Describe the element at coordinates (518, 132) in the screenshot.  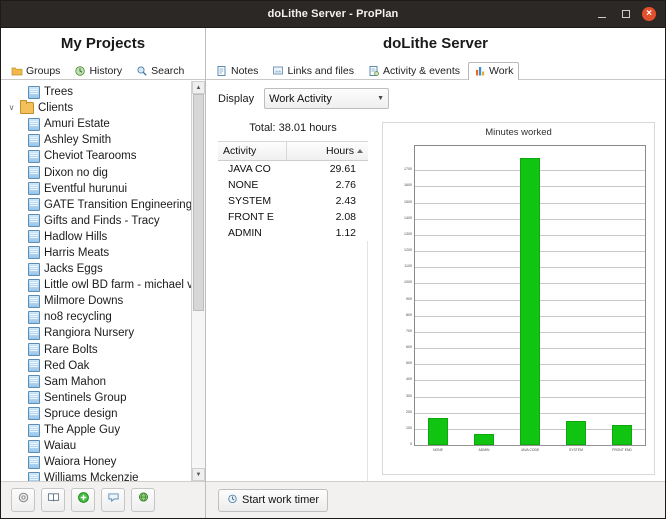
I see `chart-title: Minutes worked` at that location.